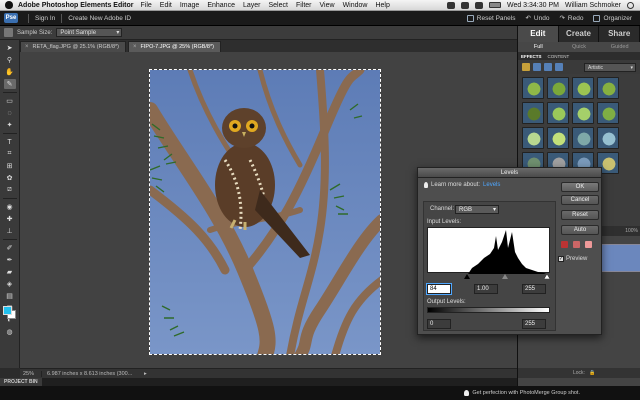 The height and width of the screenshot is (400, 640). Describe the element at coordinates (505, 276) in the screenshot. I see `gamma-slider` at that location.